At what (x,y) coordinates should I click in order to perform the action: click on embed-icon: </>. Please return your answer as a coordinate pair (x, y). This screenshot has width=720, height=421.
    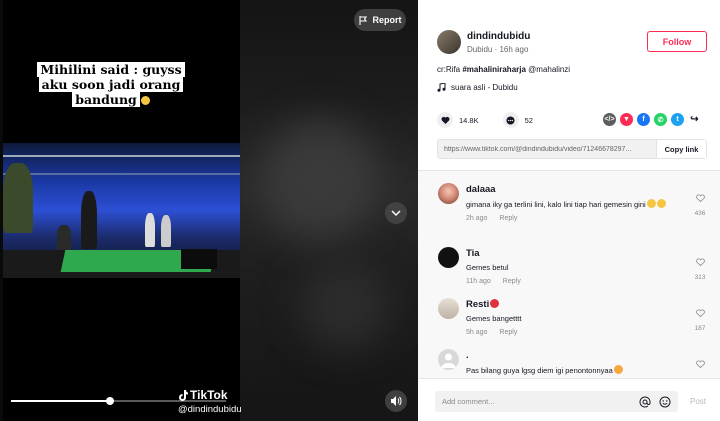
    Looking at the image, I should click on (609, 119).